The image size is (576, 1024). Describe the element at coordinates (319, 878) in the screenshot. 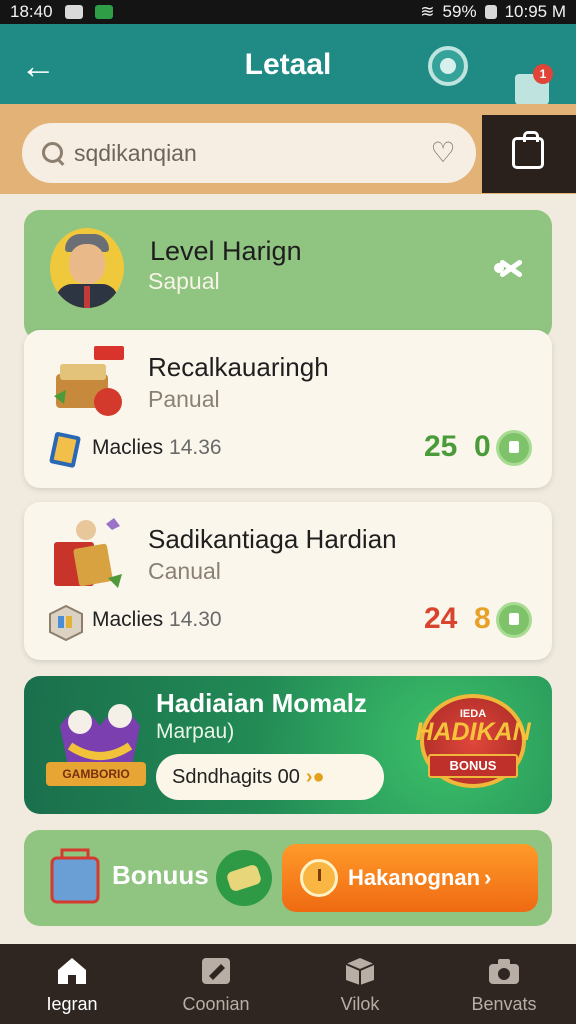

I see `clock-icon` at that location.